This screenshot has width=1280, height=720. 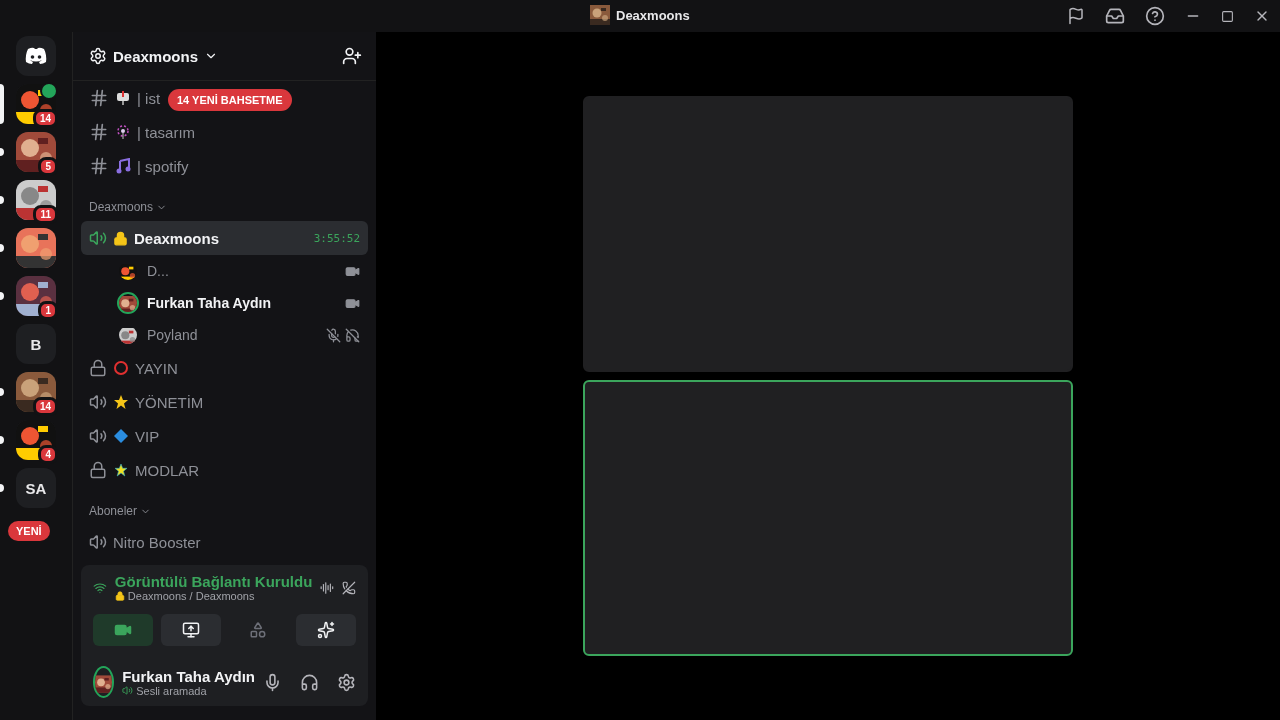 I want to click on voice-channel-item: VIP, so click(x=224, y=436).